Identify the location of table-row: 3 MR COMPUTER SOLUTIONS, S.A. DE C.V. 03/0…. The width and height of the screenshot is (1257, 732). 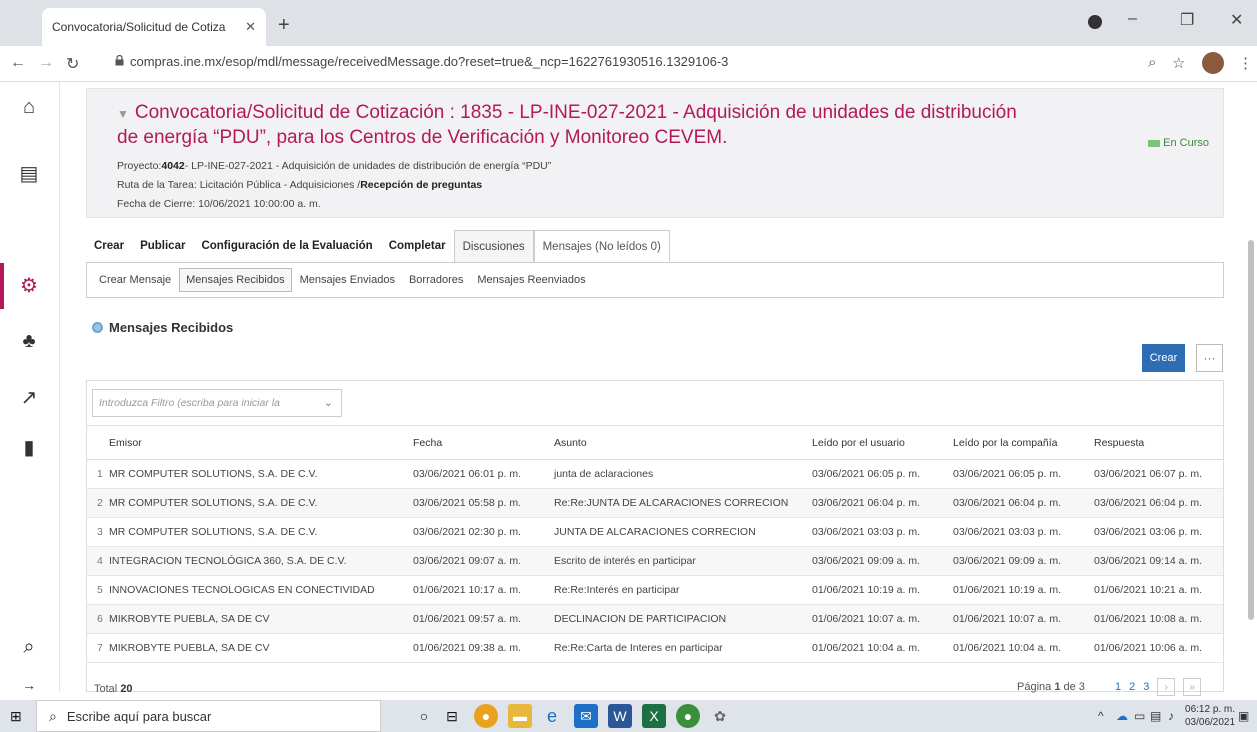
(655, 532).